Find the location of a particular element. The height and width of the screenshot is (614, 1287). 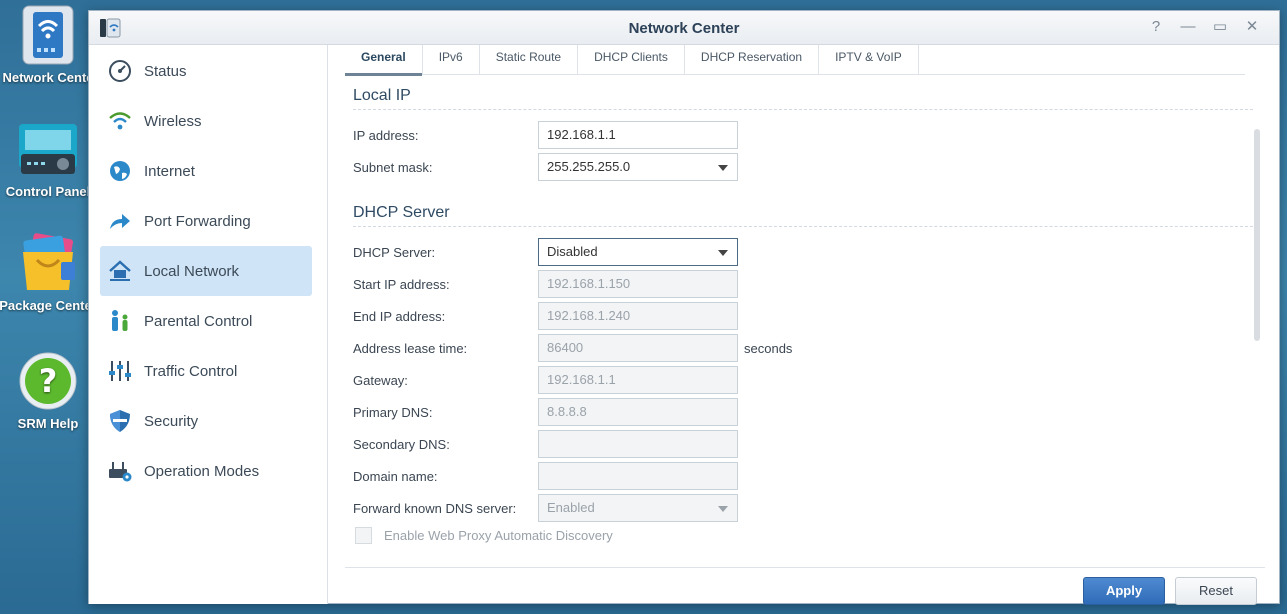

sidebar-item-label: Operation Modes is located at coordinates (202, 471).